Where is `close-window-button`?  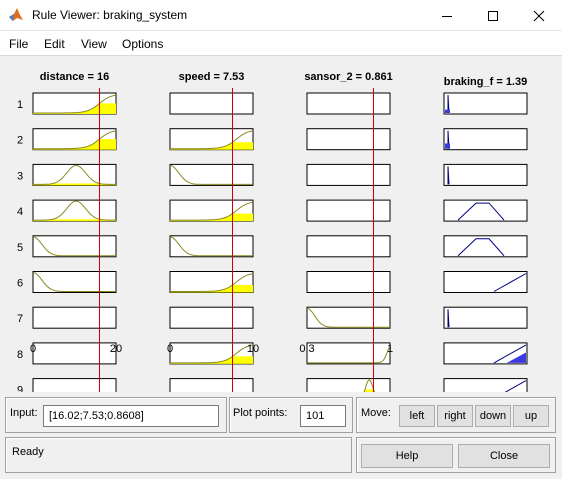
close-window-button is located at coordinates (539, 15).